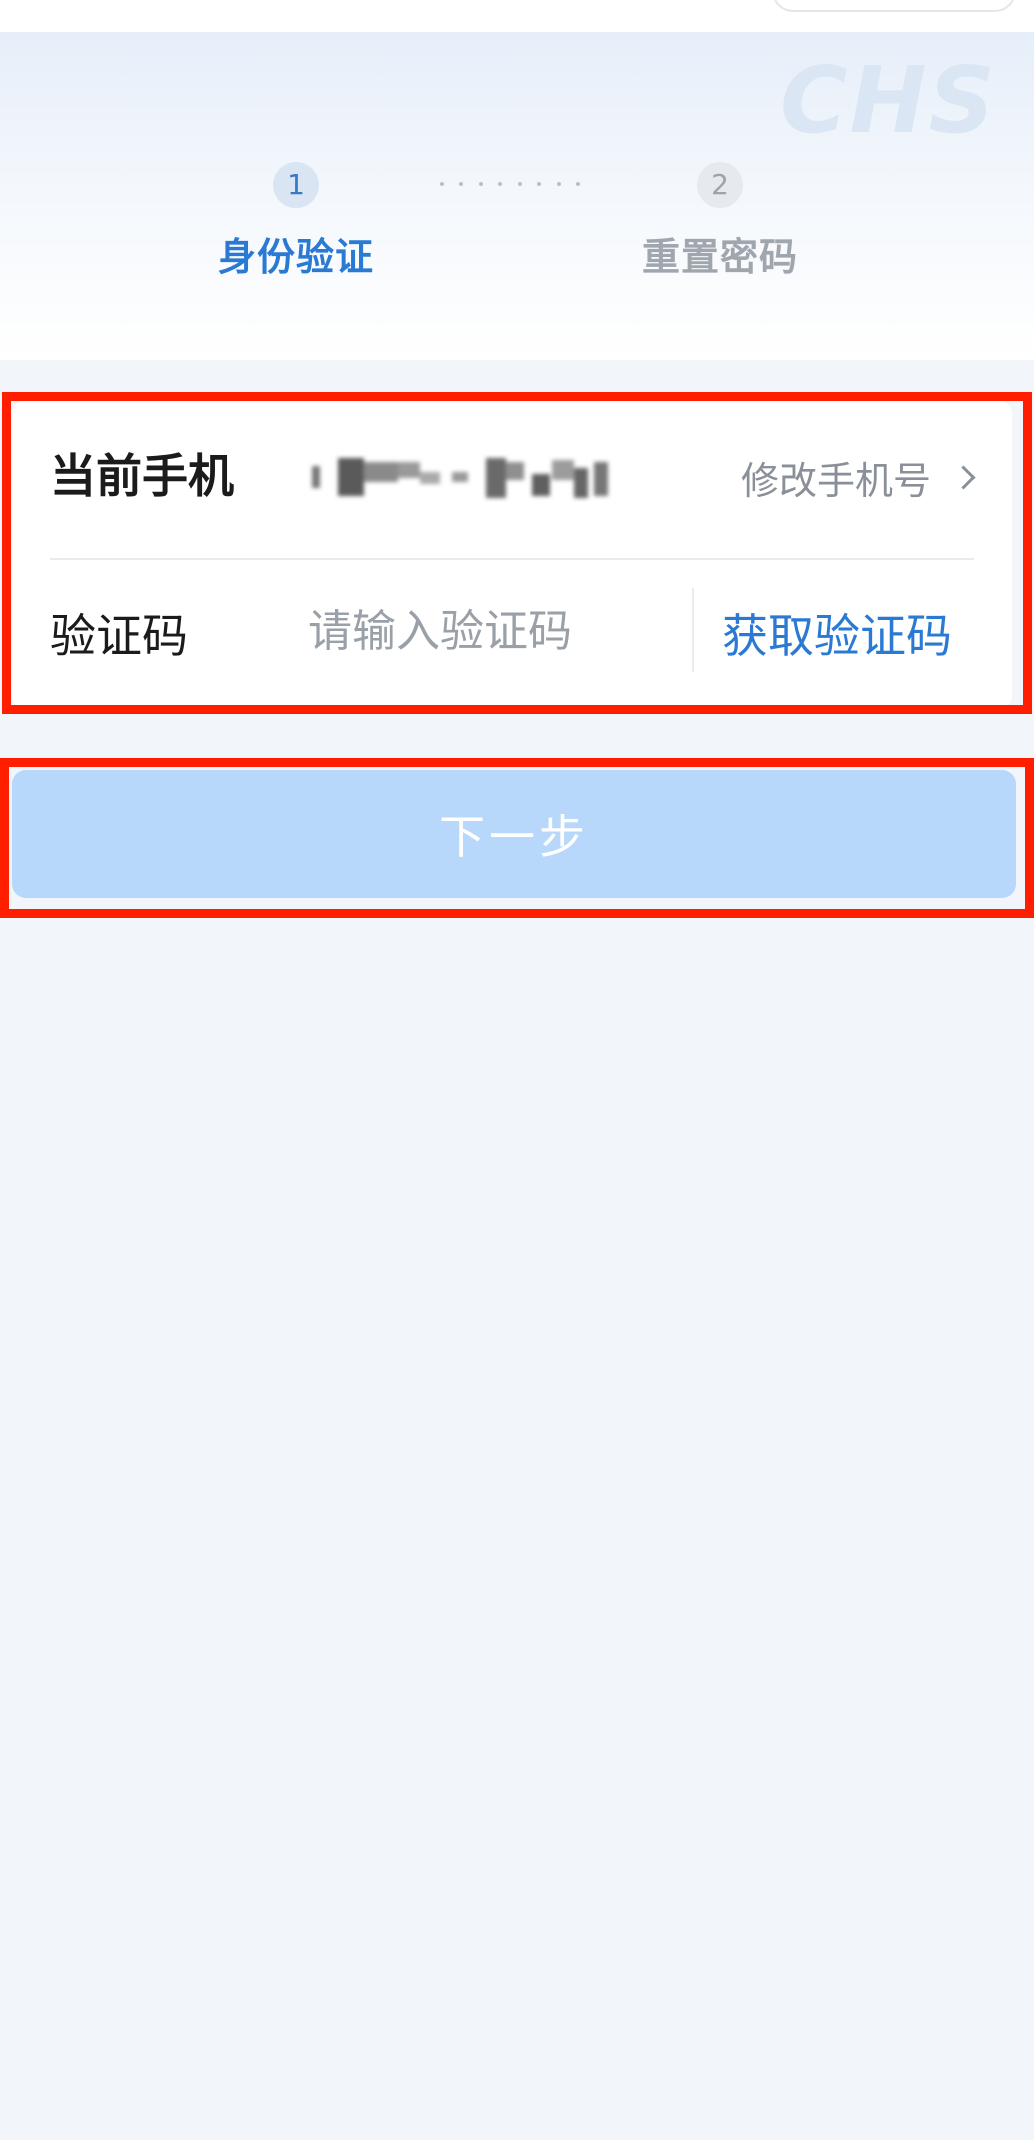  What do you see at coordinates (517, 16) in the screenshot?
I see `top-strip` at bounding box center [517, 16].